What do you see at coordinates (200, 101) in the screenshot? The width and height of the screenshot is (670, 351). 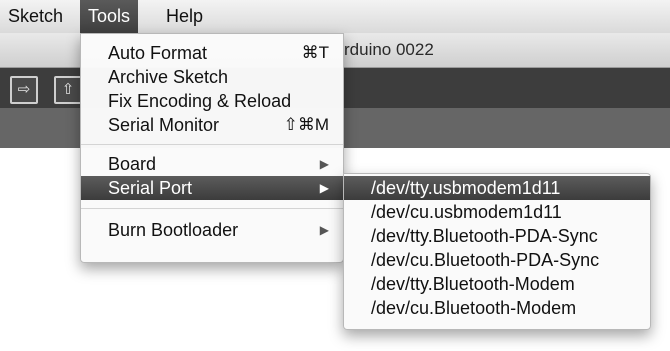 I see `menu-item-label: Fix Encoding & Reload` at bounding box center [200, 101].